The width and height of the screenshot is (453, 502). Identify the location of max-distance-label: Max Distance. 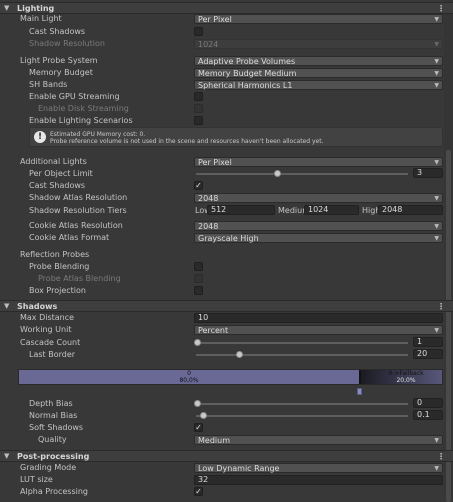
(47, 317).